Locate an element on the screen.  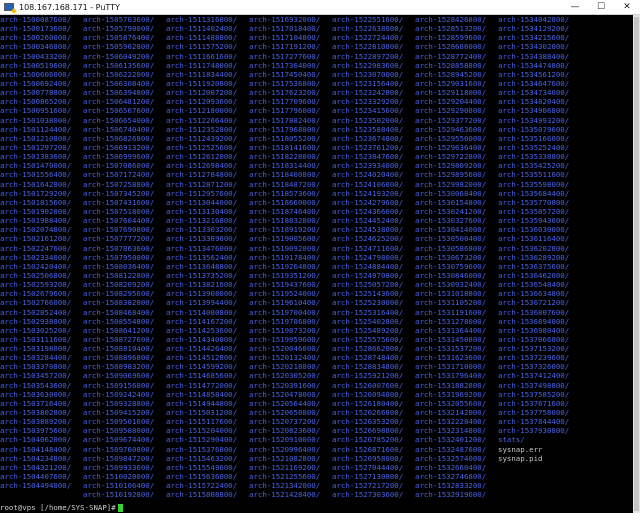
maximize-button: ☐ is located at coordinates (601, 7).